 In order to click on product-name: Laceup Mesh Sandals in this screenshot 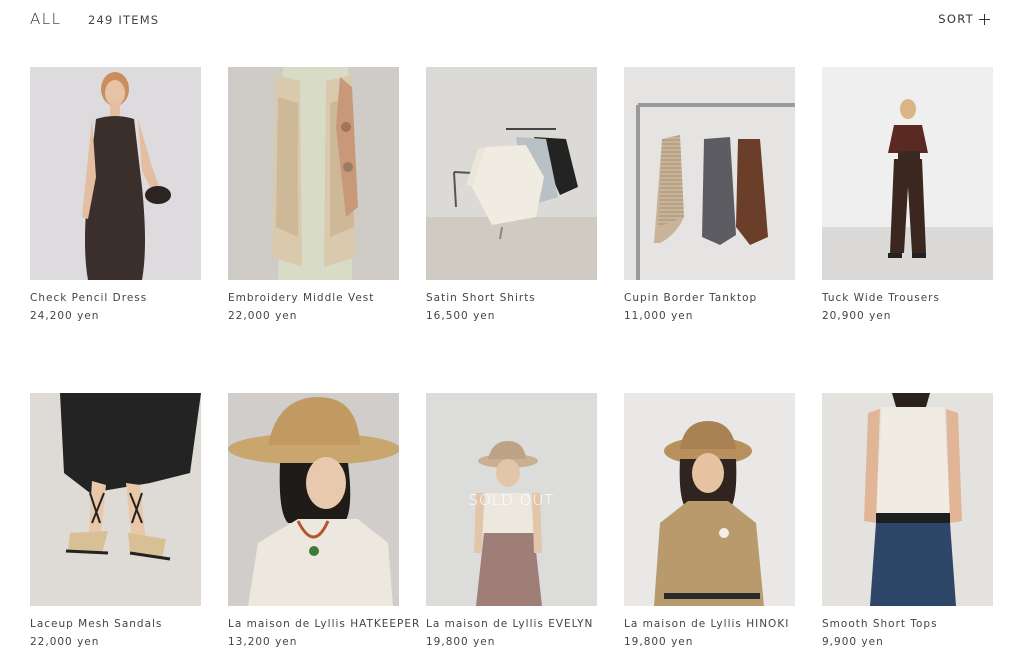, I will do `click(115, 624)`.